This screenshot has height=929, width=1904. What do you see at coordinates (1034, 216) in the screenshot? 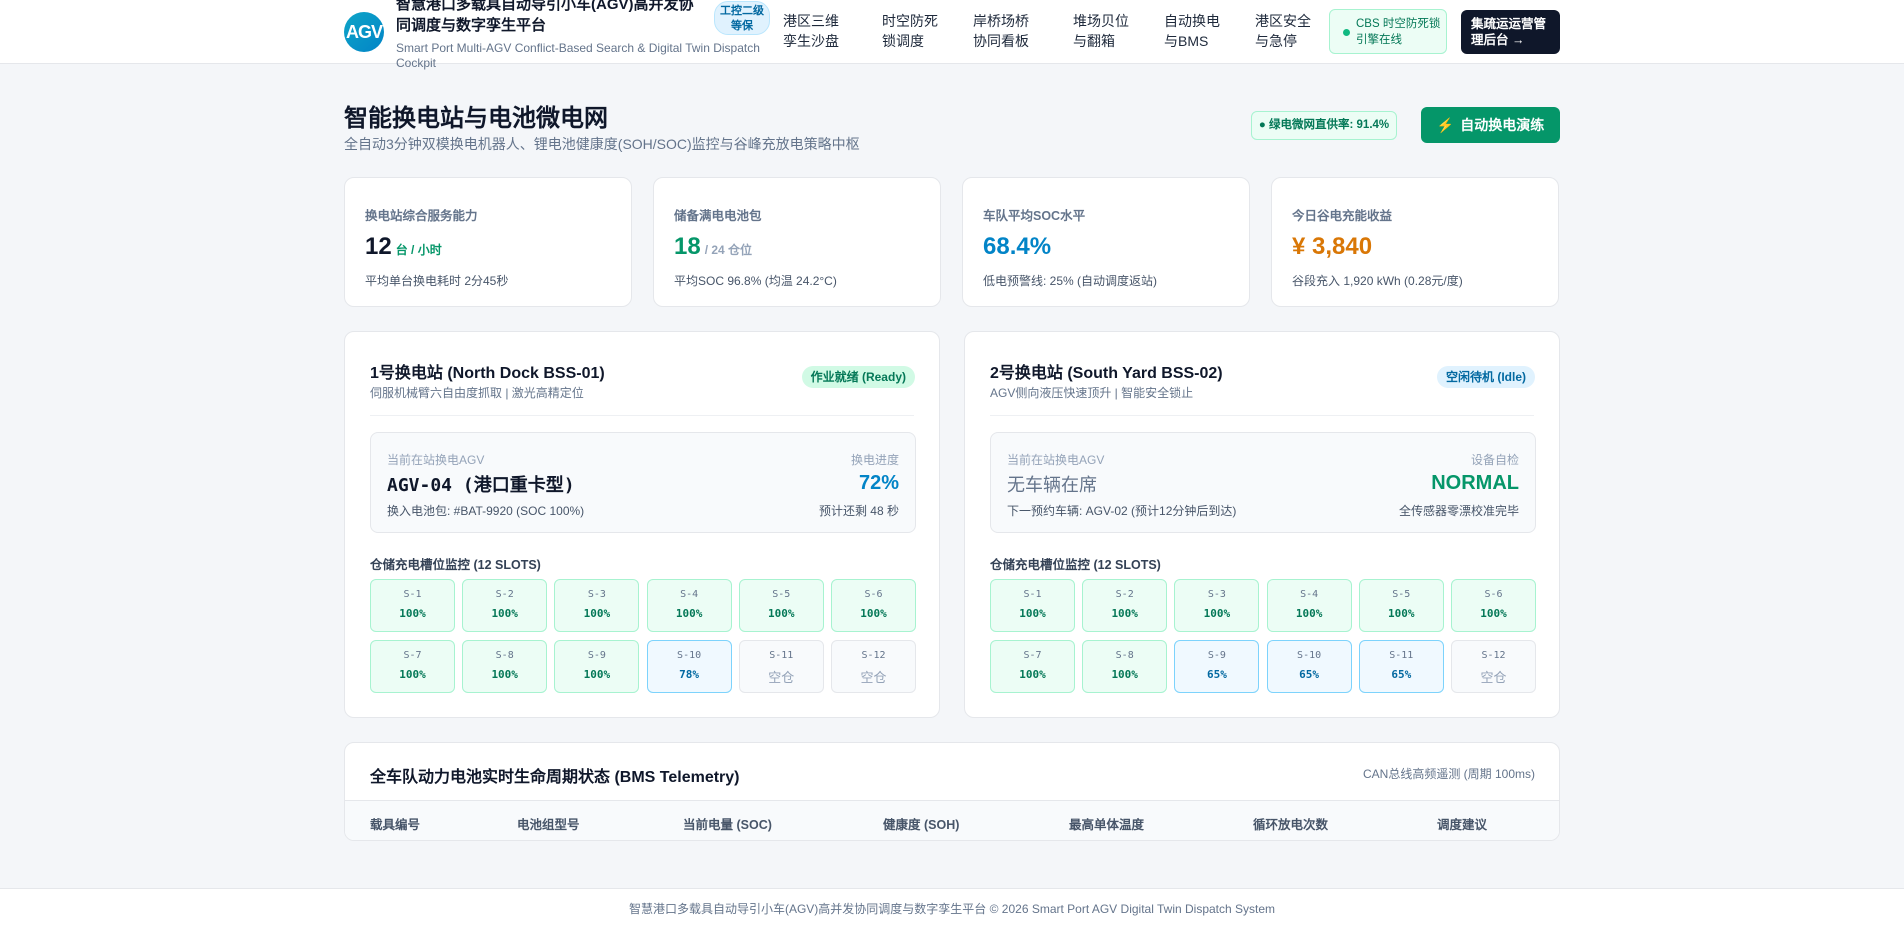
I see `kpi-label: 车队平均SOC水平` at bounding box center [1034, 216].